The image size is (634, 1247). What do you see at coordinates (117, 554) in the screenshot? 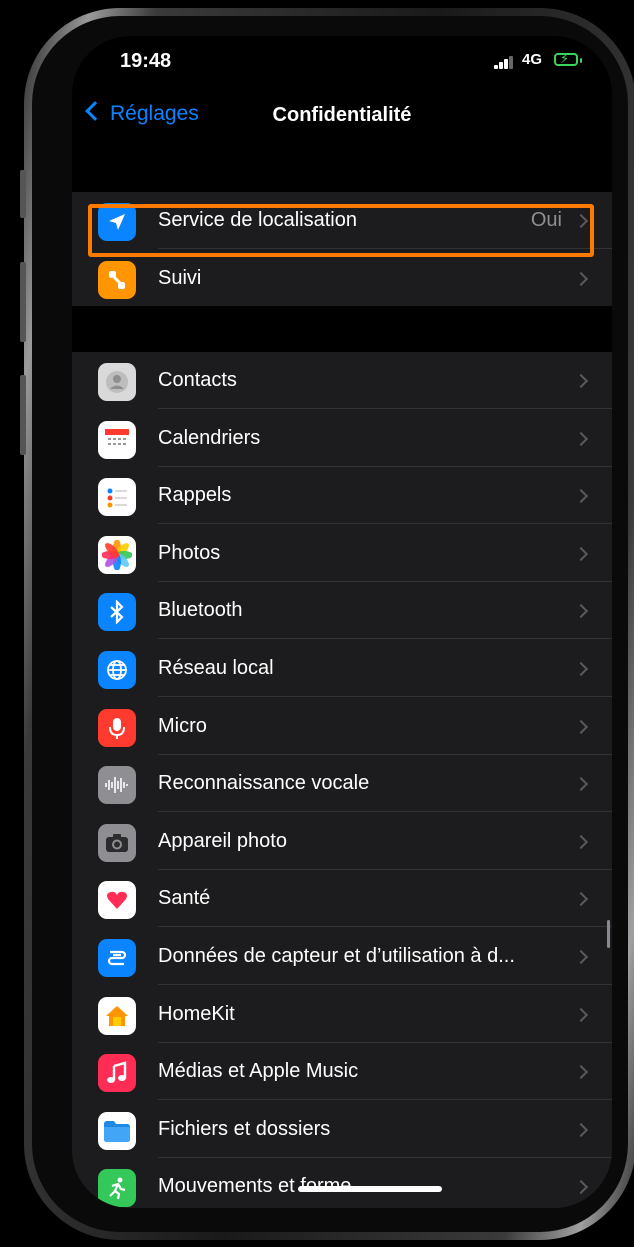
I see `photos-icon` at bounding box center [117, 554].